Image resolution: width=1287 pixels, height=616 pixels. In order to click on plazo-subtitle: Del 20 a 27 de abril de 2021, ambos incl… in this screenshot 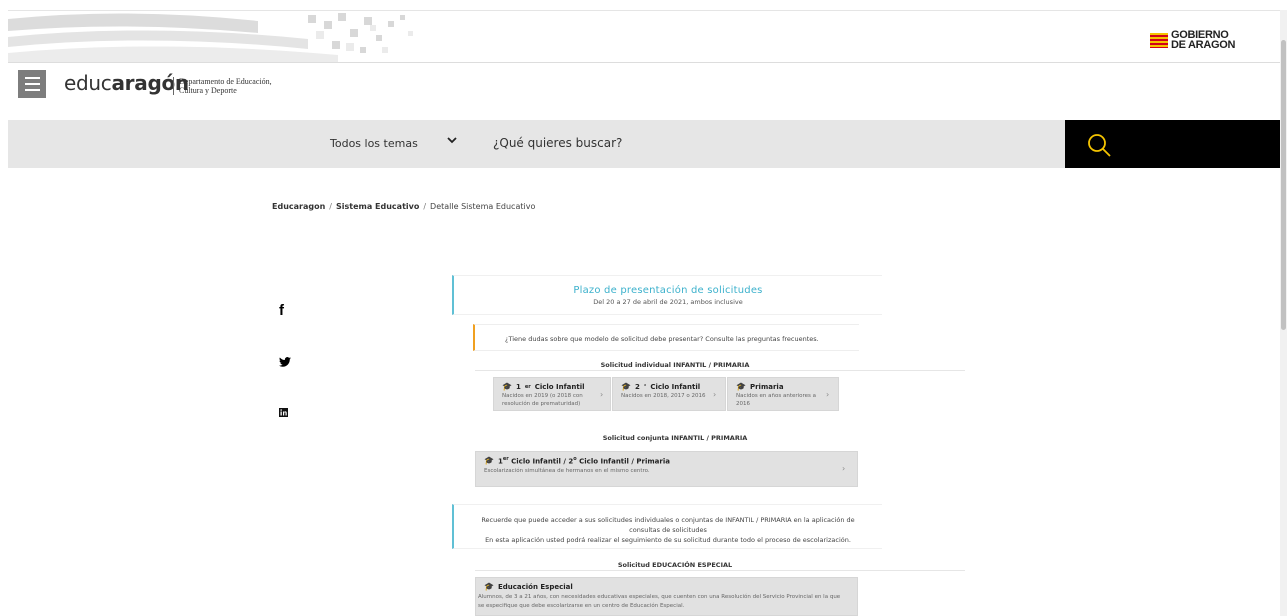, I will do `click(668, 302)`.